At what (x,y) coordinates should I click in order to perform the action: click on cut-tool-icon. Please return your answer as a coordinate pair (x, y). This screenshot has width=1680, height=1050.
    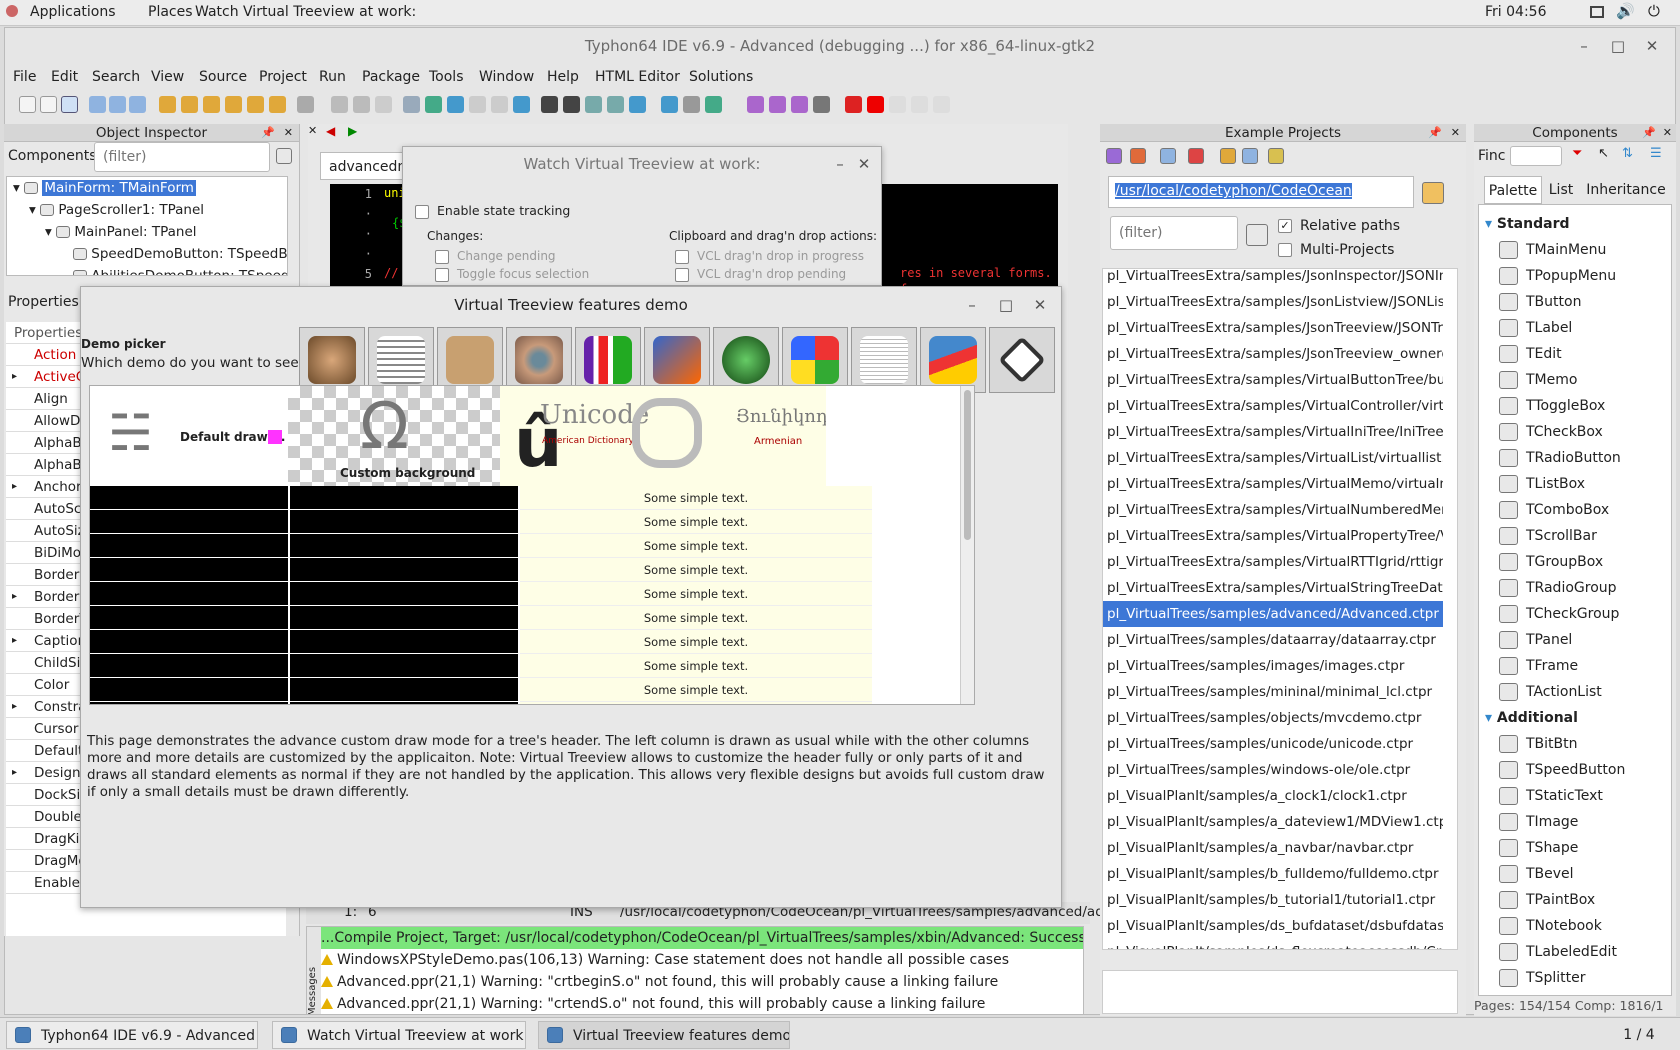
    Looking at the image, I should click on (691, 104).